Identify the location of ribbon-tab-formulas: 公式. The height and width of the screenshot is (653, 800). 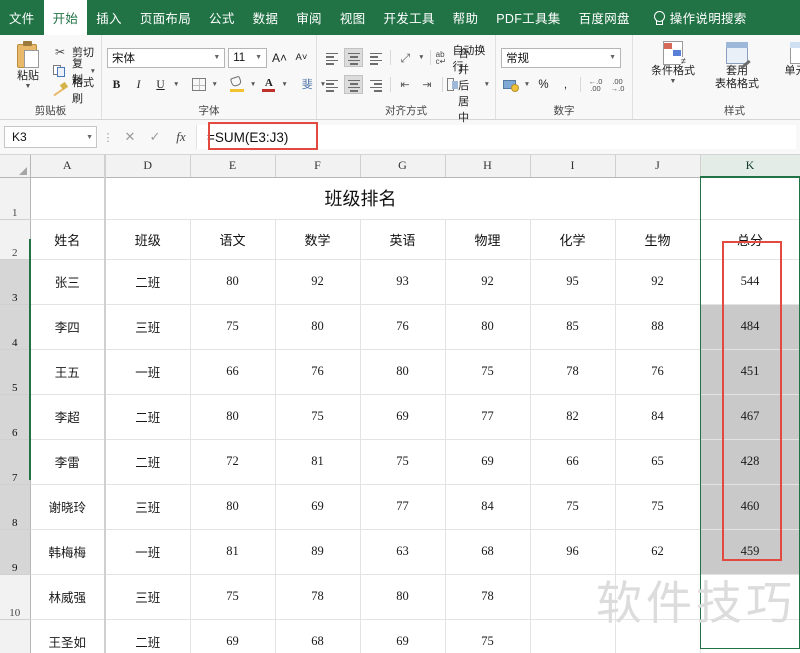
(222, 17).